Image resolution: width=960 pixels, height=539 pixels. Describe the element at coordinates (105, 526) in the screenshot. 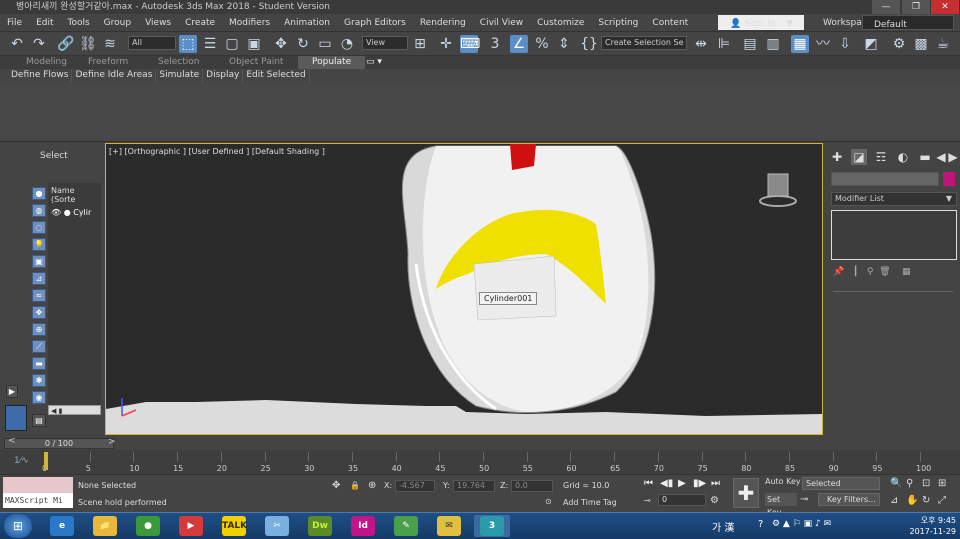

I see `taskbar-app-1: 📁` at that location.